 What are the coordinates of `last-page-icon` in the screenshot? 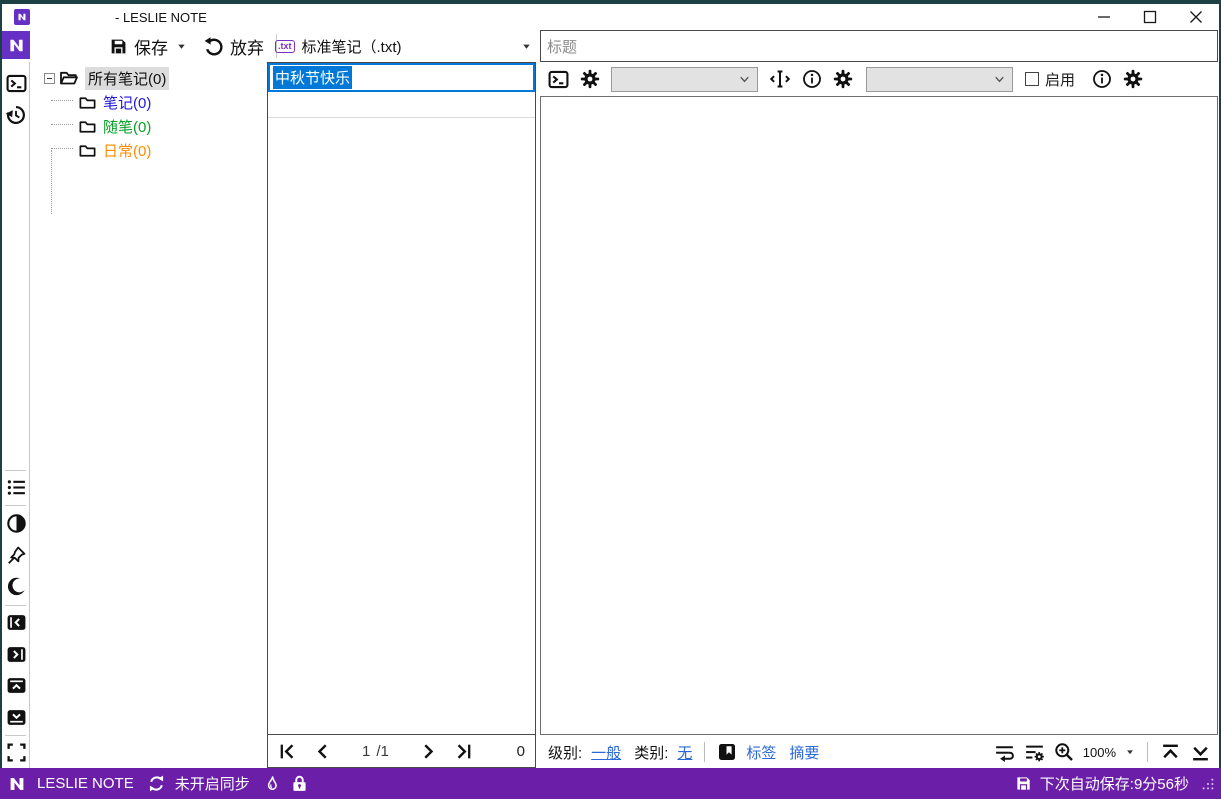 It's located at (463, 751).